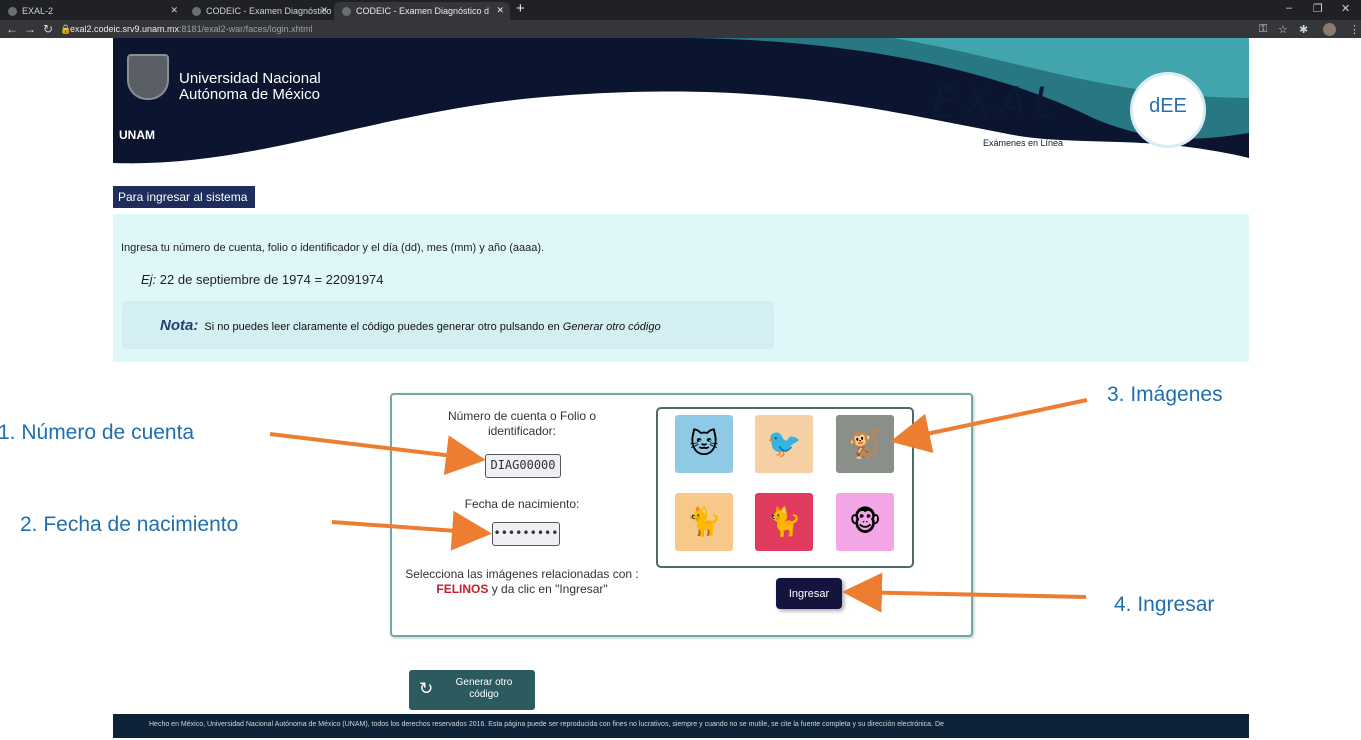 This screenshot has width=1361, height=740. I want to click on minimize-icon: –, so click(1289, 8).